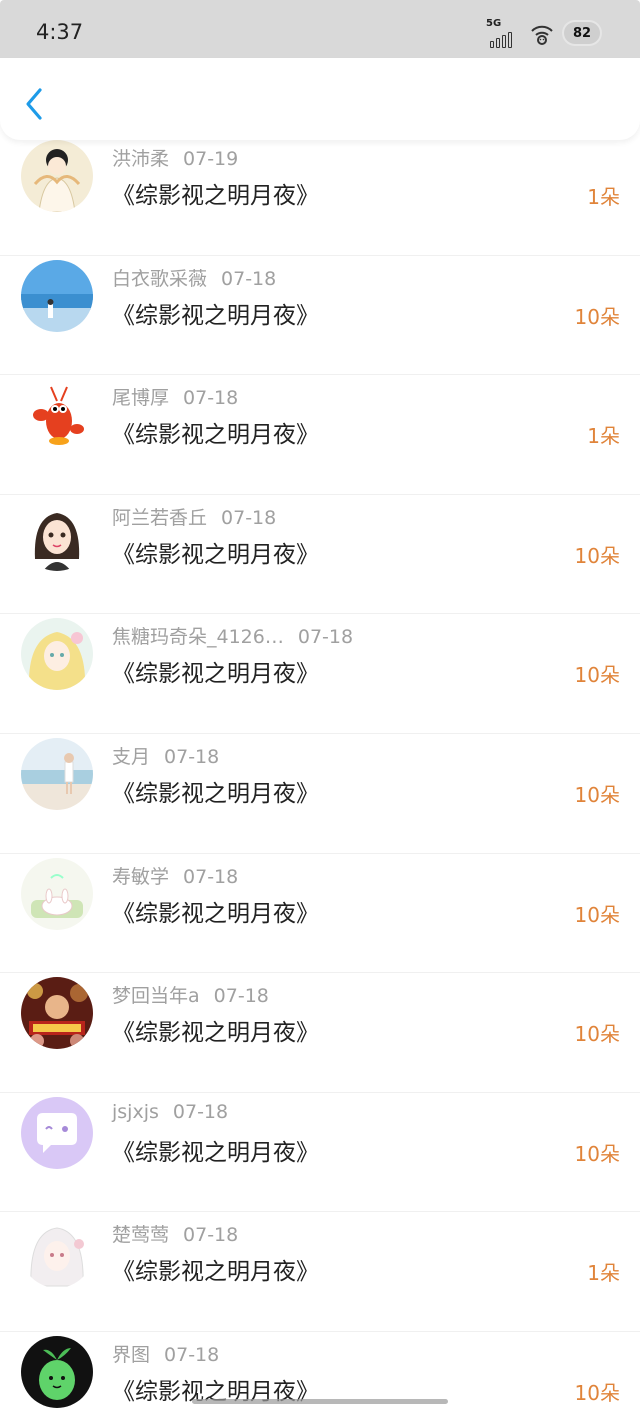 Image resolution: width=640 pixels, height=1408 pixels. I want to click on date: 07-19, so click(211, 159).